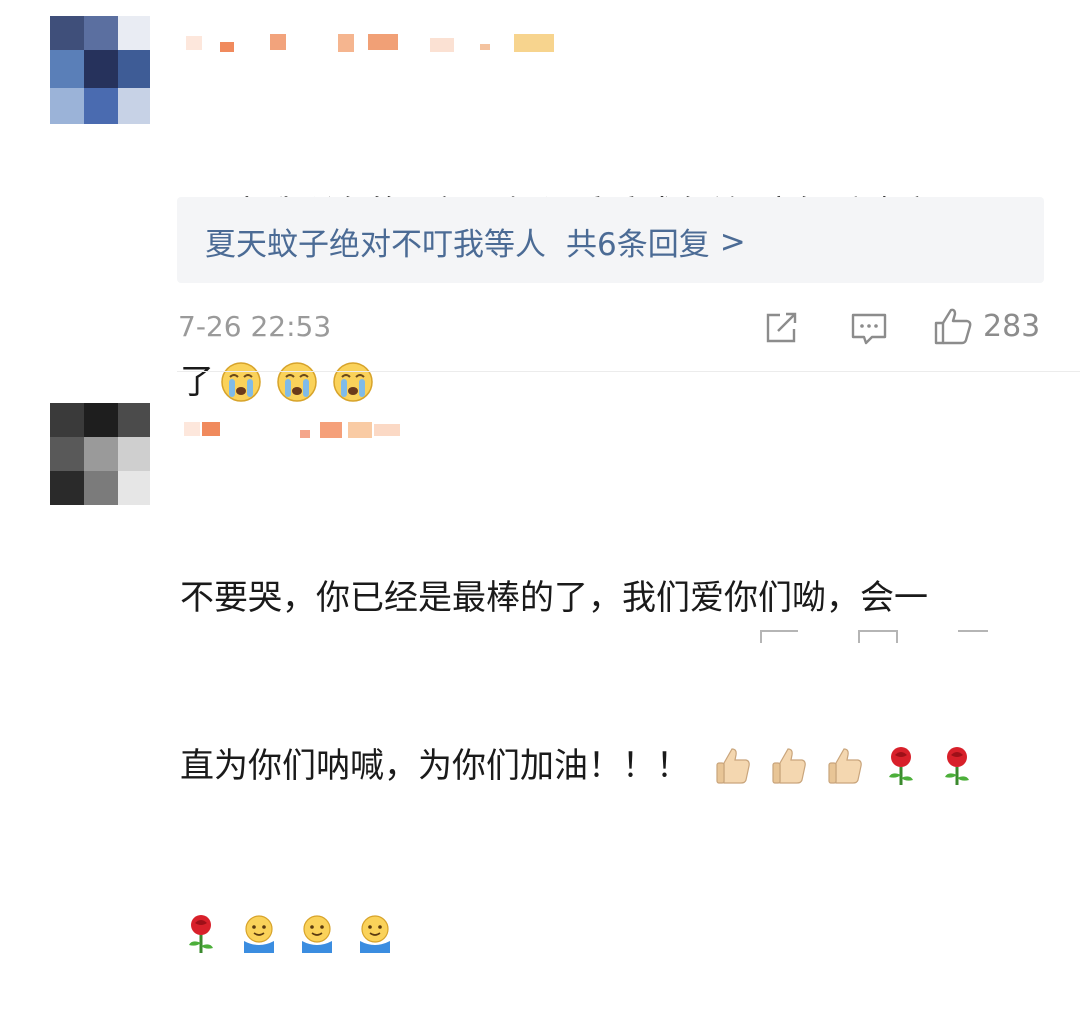 Image resolution: width=1080 pixels, height=1018 pixels. I want to click on share-button, so click(782, 328).